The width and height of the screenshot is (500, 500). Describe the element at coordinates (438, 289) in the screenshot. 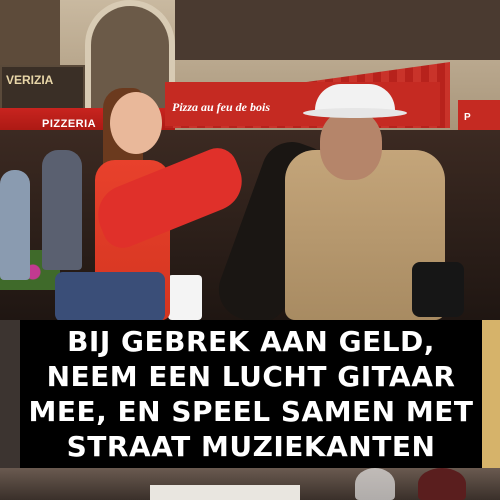

I see `shoulder-bag` at that location.